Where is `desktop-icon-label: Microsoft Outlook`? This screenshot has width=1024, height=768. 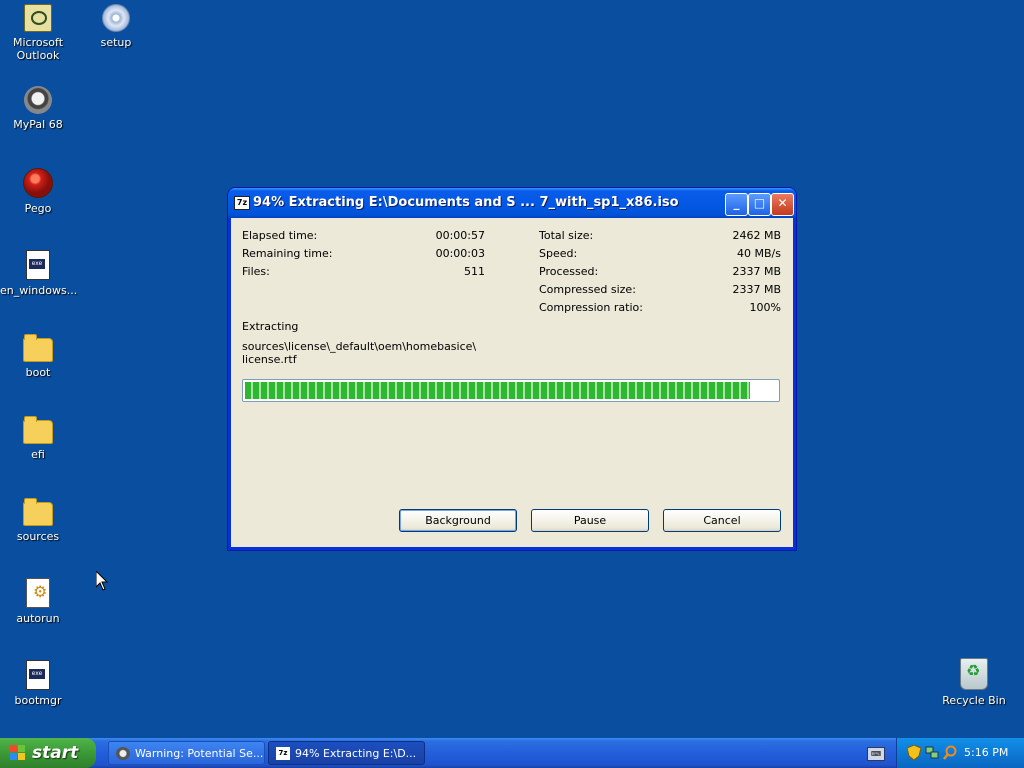 desktop-icon-label: Microsoft Outlook is located at coordinates (38, 49).